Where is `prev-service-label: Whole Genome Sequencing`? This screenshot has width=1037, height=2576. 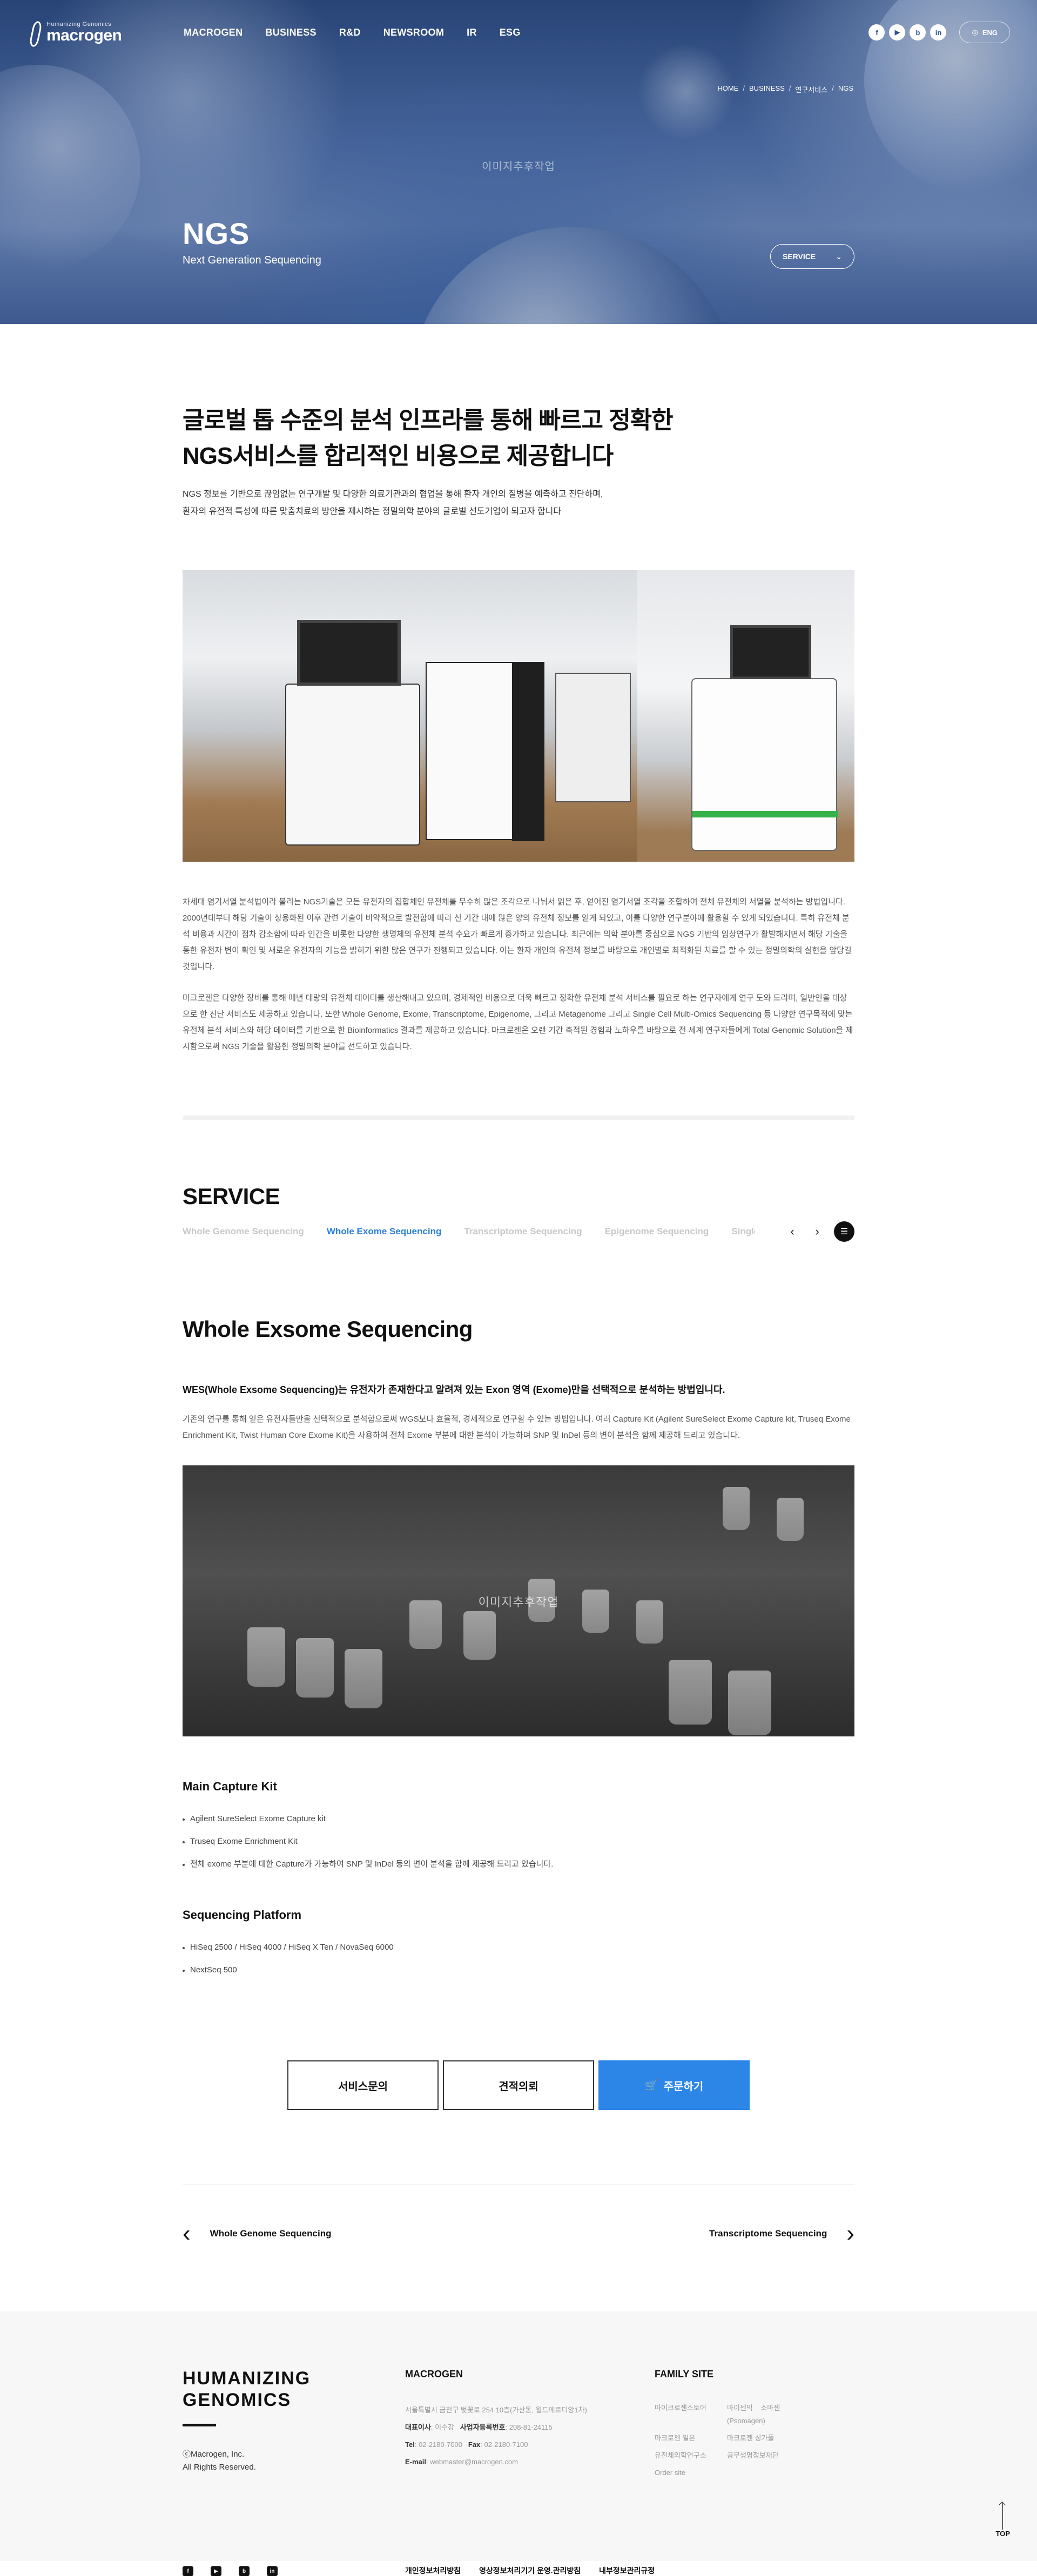
prev-service-label: Whole Genome Sequencing is located at coordinates (271, 2233).